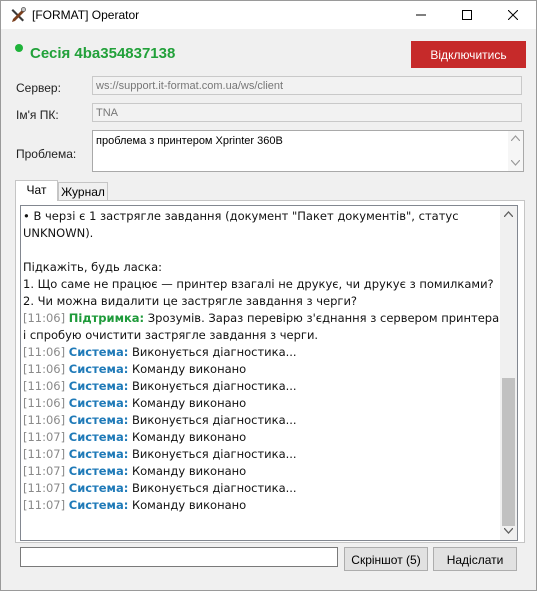  I want to click on tab-log: Журнал, so click(83, 191).